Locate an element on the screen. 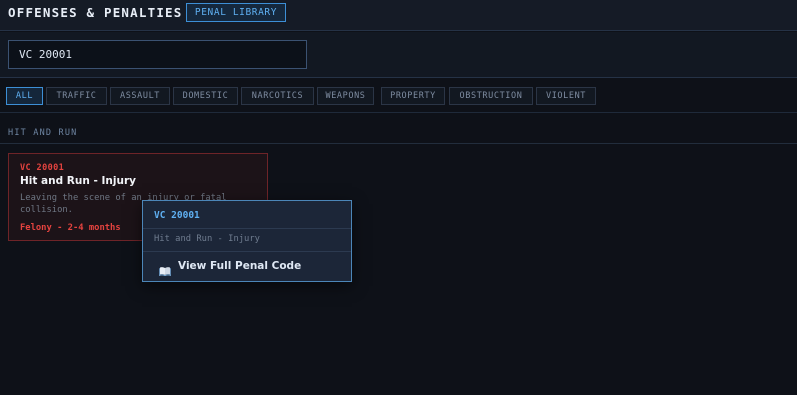 This screenshot has height=395, width=797. filter-chip-assault: ASSAULT is located at coordinates (140, 96).